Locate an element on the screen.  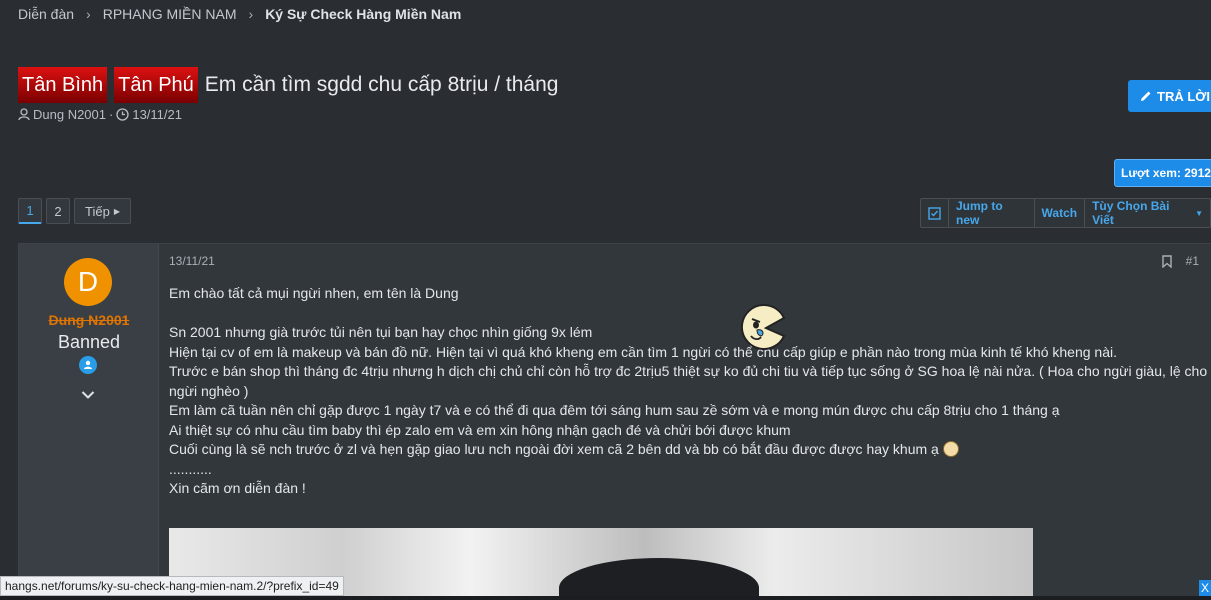
select-checkbox-button is located at coordinates (935, 213).